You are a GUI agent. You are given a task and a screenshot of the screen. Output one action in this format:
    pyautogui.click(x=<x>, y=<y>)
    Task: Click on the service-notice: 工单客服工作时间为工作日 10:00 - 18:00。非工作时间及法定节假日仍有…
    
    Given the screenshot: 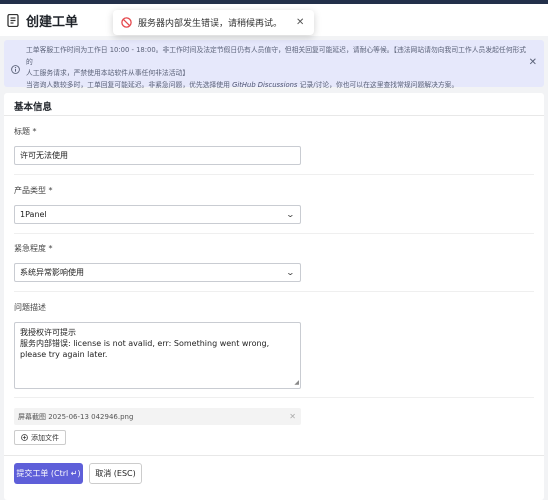 What is the action you would take?
    pyautogui.click(x=274, y=64)
    